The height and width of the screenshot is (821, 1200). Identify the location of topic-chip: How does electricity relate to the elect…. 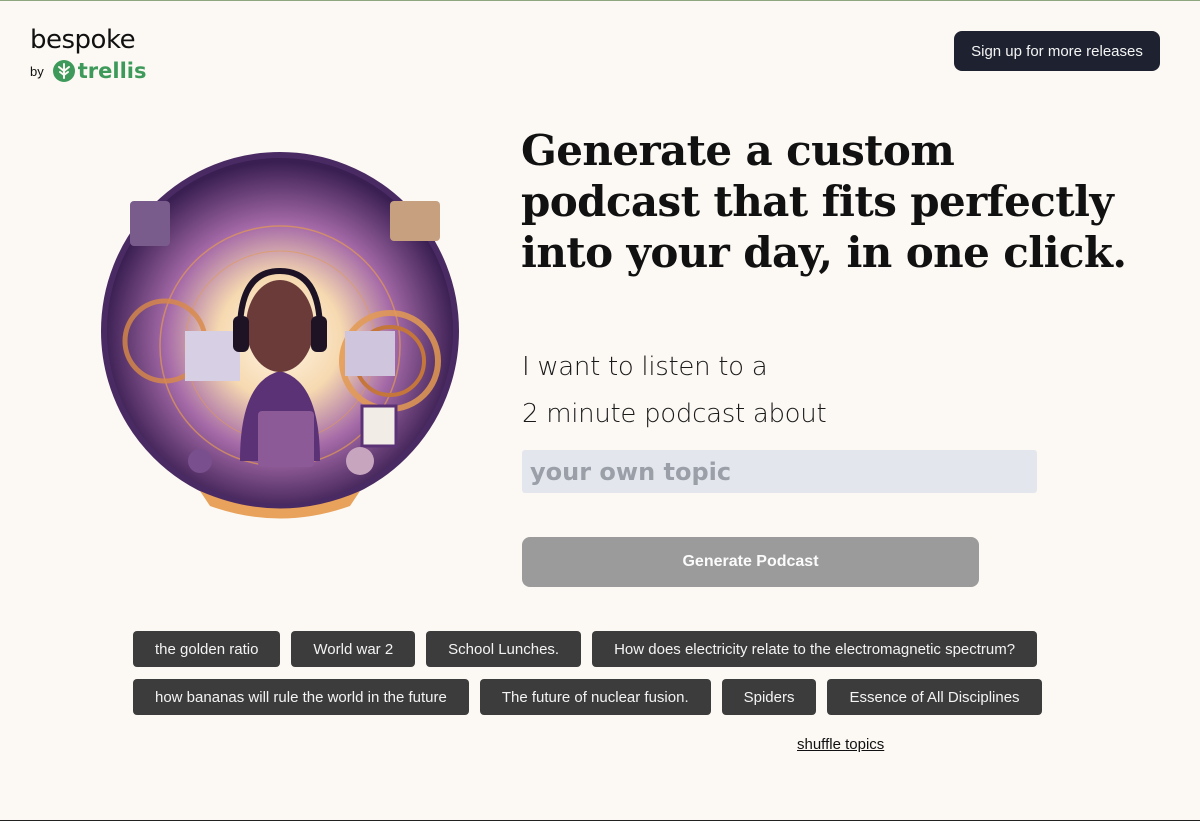
(815, 649).